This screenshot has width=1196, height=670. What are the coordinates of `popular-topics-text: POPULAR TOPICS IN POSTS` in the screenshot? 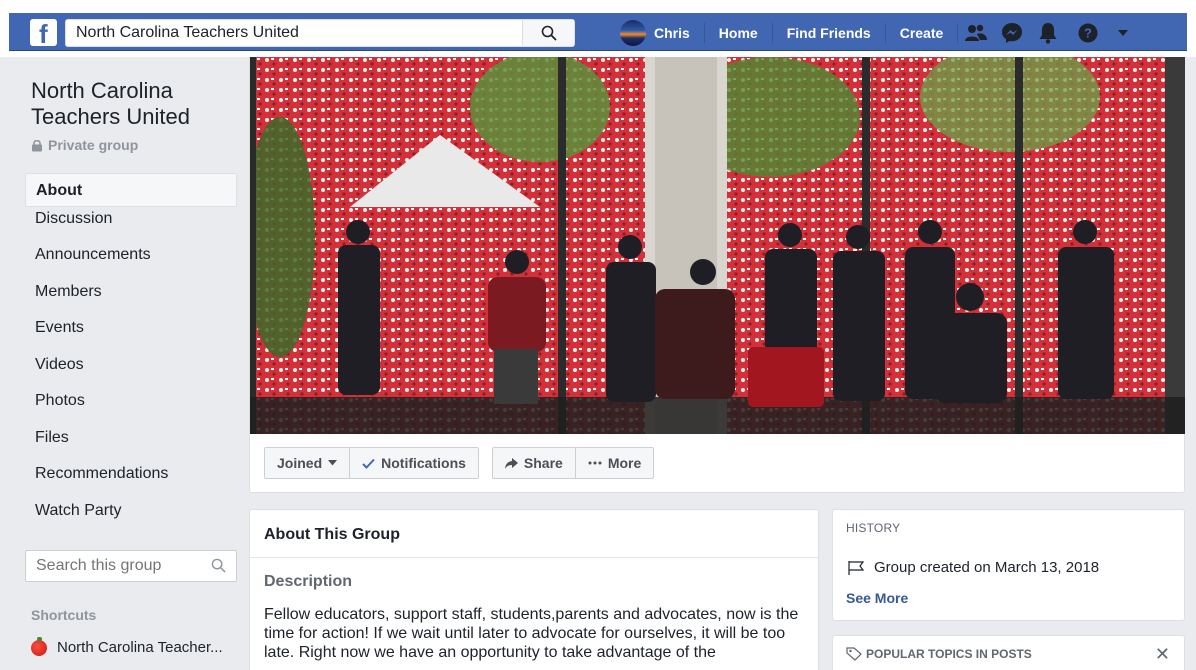 It's located at (949, 654).